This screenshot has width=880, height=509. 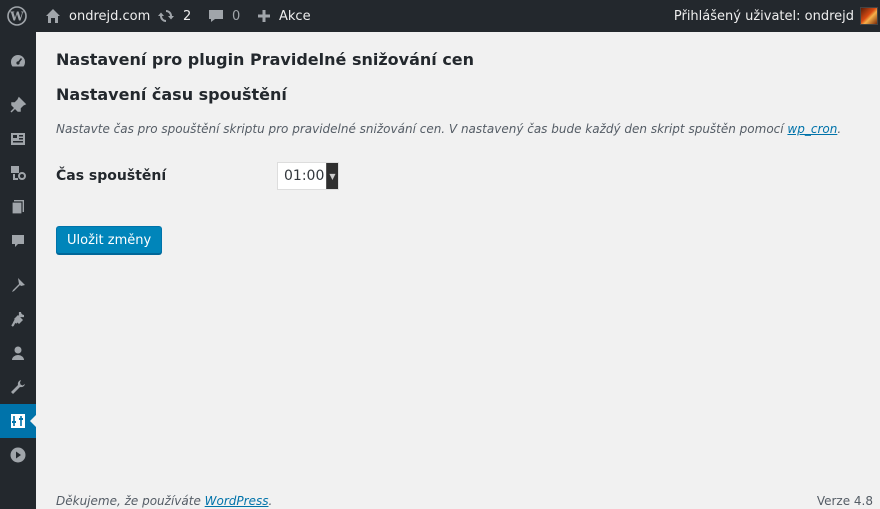 I want to click on appearance-icon, so click(x=18, y=285).